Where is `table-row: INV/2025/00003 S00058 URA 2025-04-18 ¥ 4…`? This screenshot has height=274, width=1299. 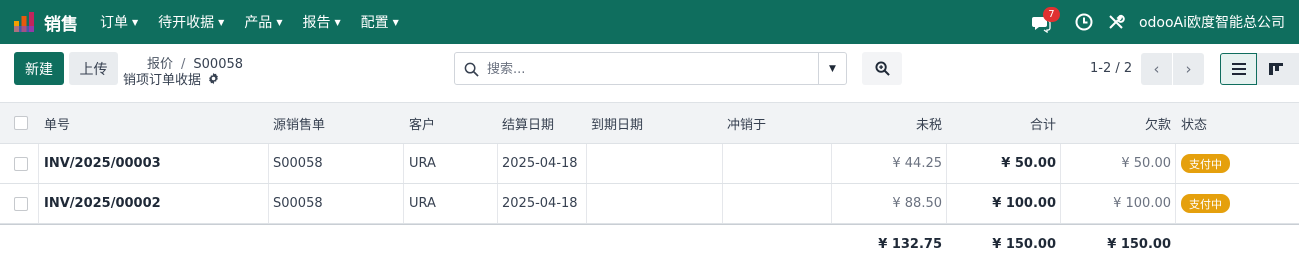
table-row: INV/2025/00003 S00058 URA 2025-04-18 ¥ 4… is located at coordinates (649, 164).